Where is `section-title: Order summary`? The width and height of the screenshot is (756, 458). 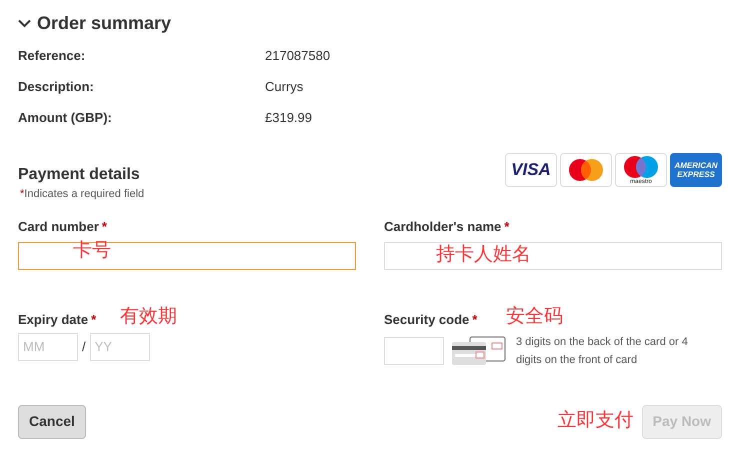 section-title: Order summary is located at coordinates (104, 23).